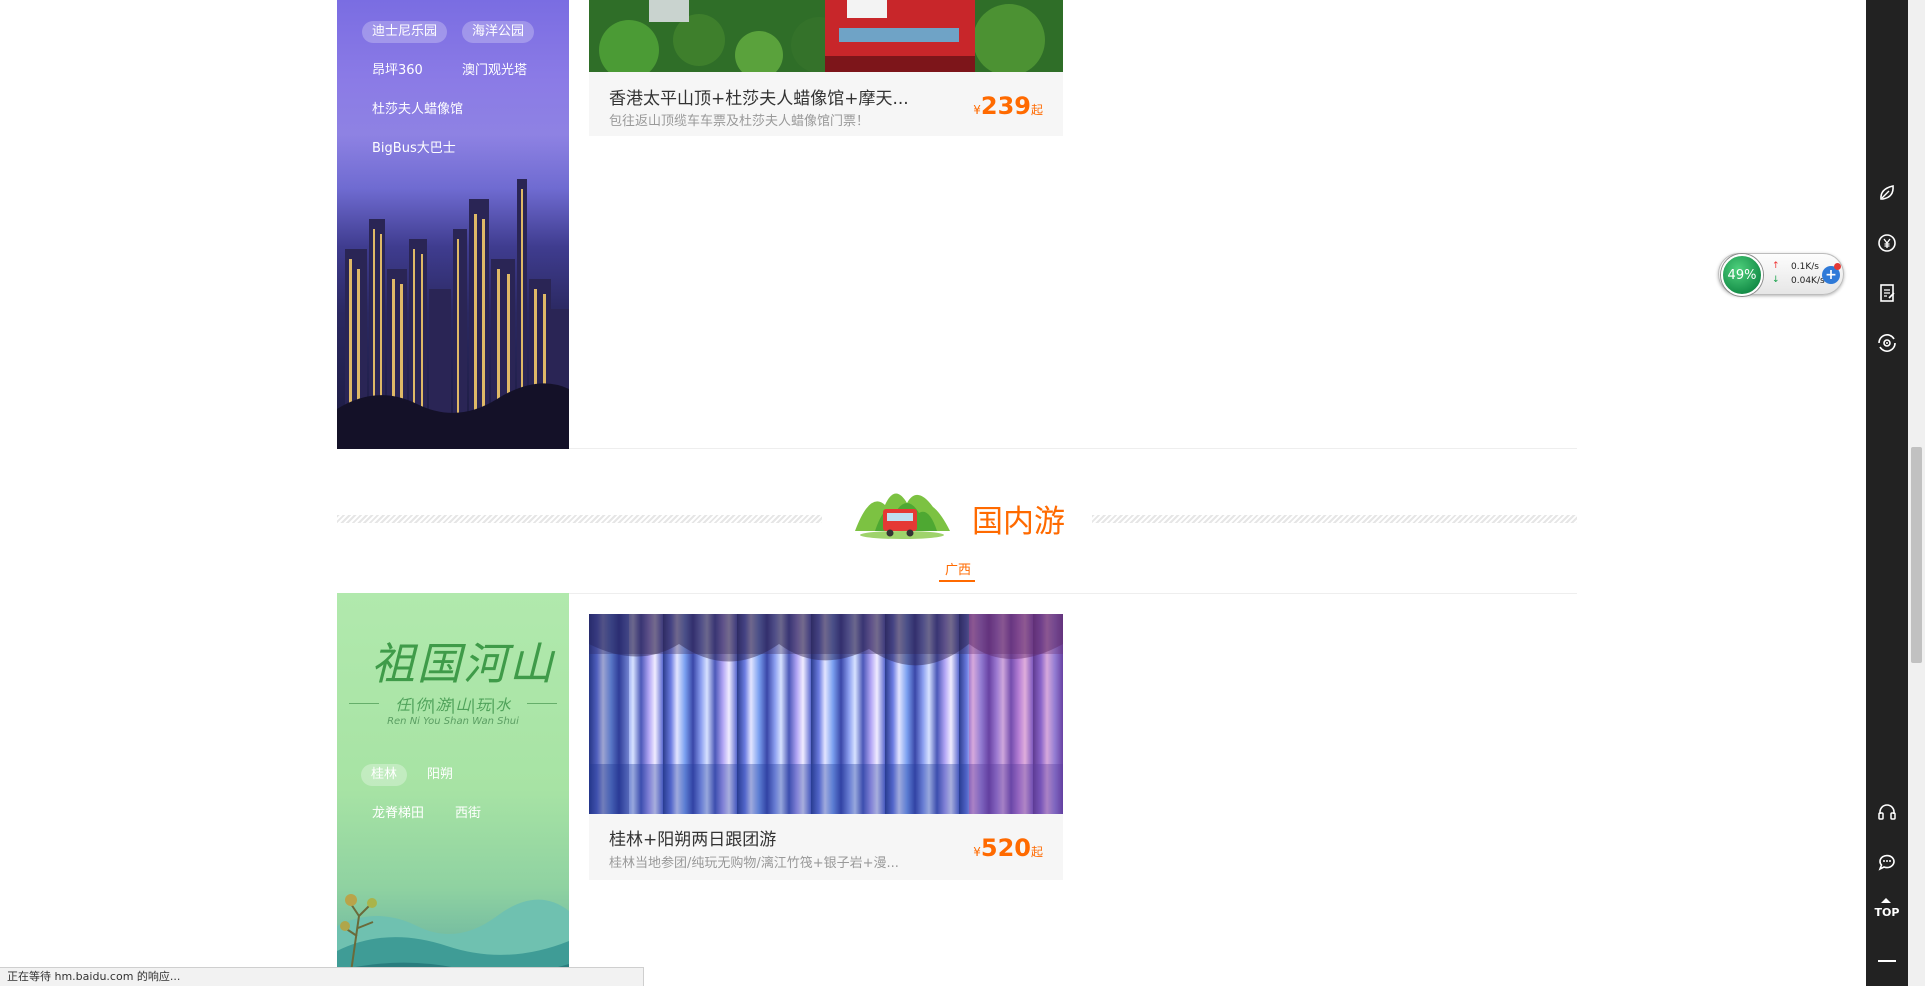 This screenshot has height=986, width=1925. I want to click on price-value: 239, so click(1005, 106).